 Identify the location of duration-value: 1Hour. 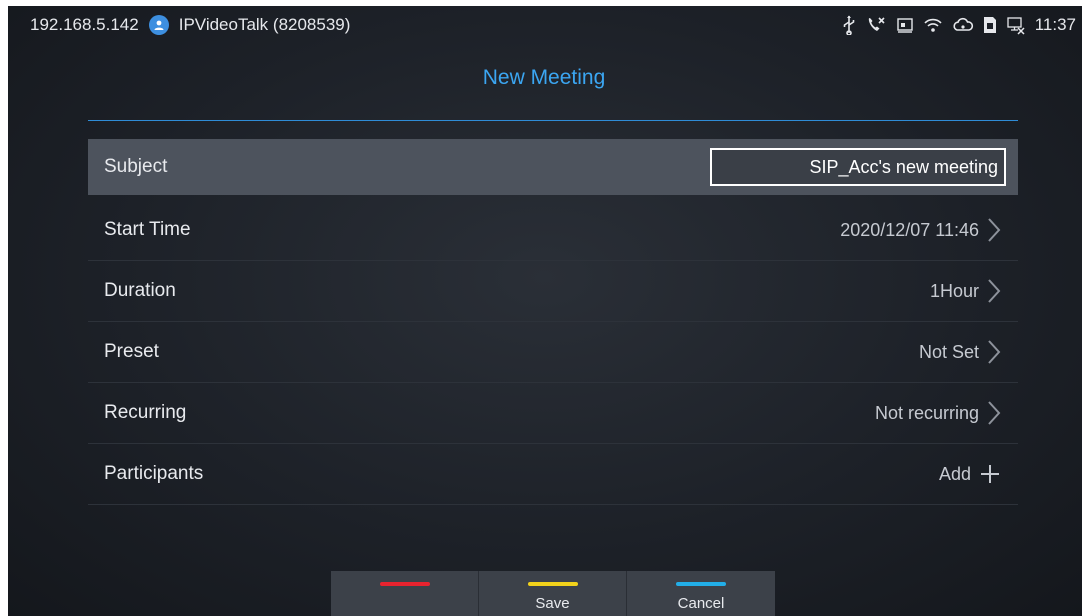
(954, 290).